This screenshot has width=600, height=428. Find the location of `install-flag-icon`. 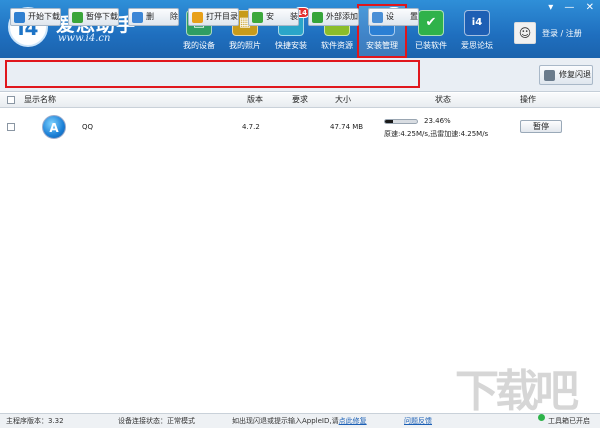

install-flag-icon is located at coordinates (257, 17).